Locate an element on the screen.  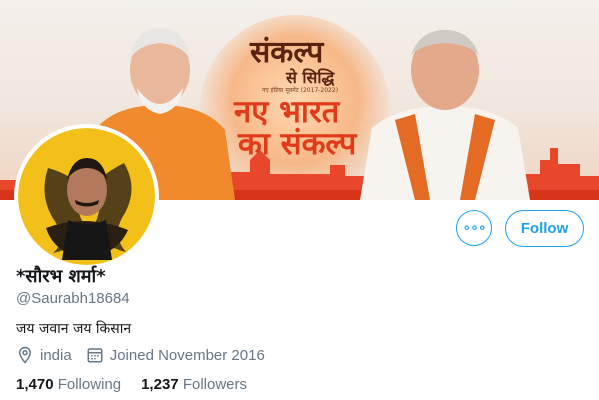
follow-button: Follow is located at coordinates (544, 228).